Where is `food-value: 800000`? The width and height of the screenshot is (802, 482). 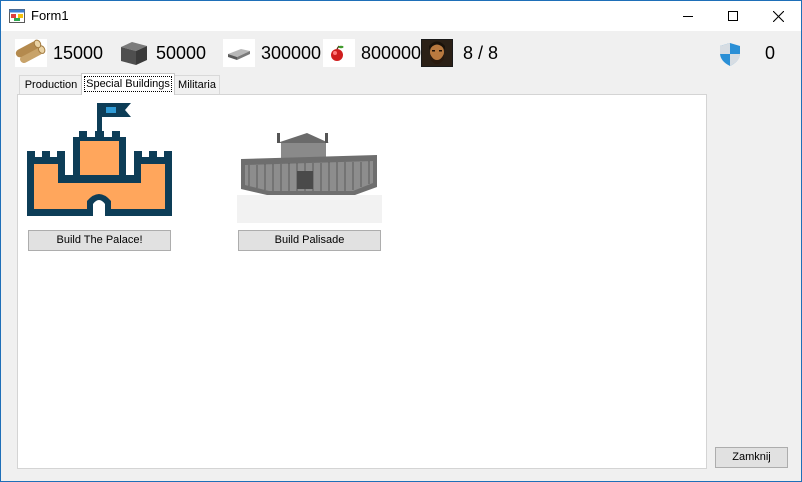
food-value: 800000 is located at coordinates (391, 52).